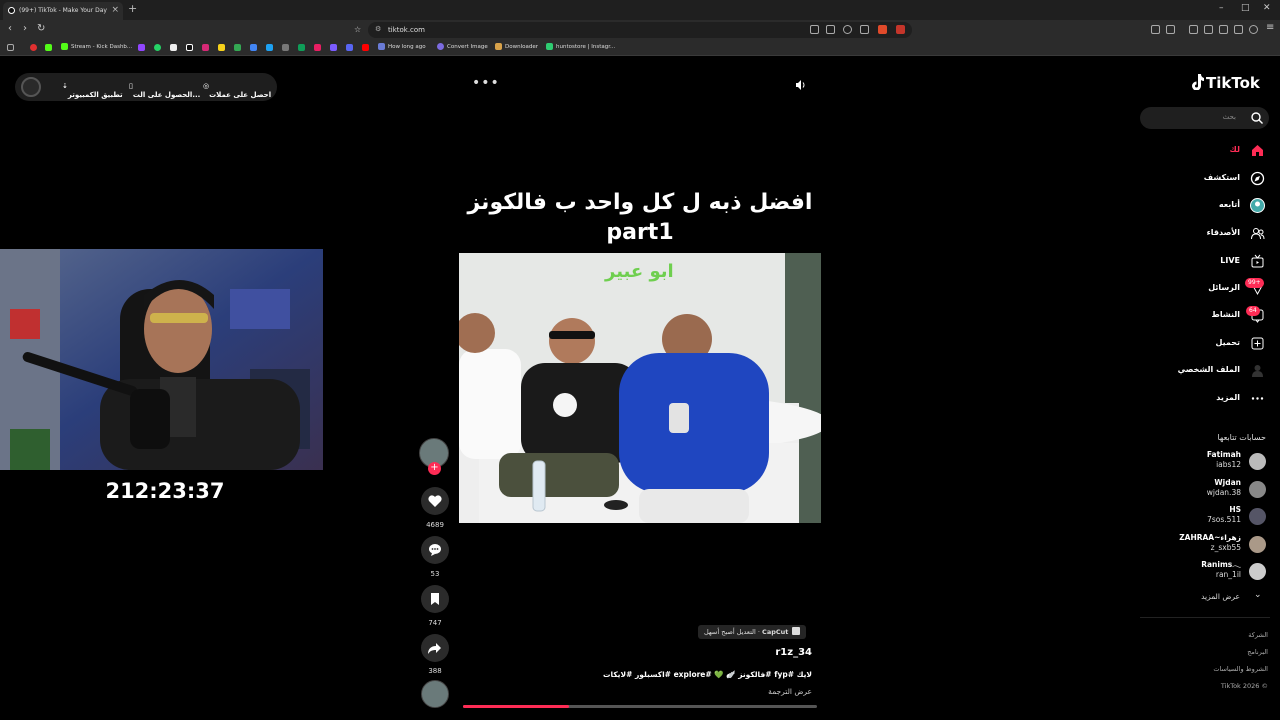  Describe the element at coordinates (1223, 29) in the screenshot. I see `wallet-icon` at that location.